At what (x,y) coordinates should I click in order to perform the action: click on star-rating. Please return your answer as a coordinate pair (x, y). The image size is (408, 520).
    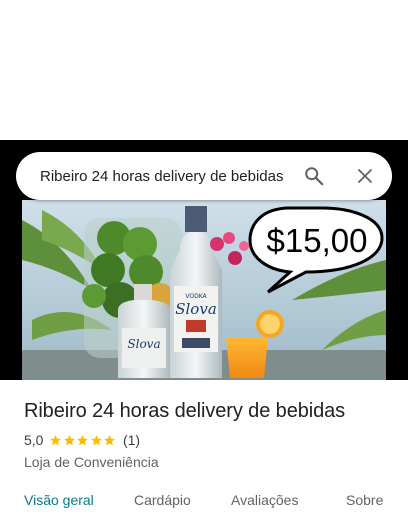
    Looking at the image, I should click on (83, 440).